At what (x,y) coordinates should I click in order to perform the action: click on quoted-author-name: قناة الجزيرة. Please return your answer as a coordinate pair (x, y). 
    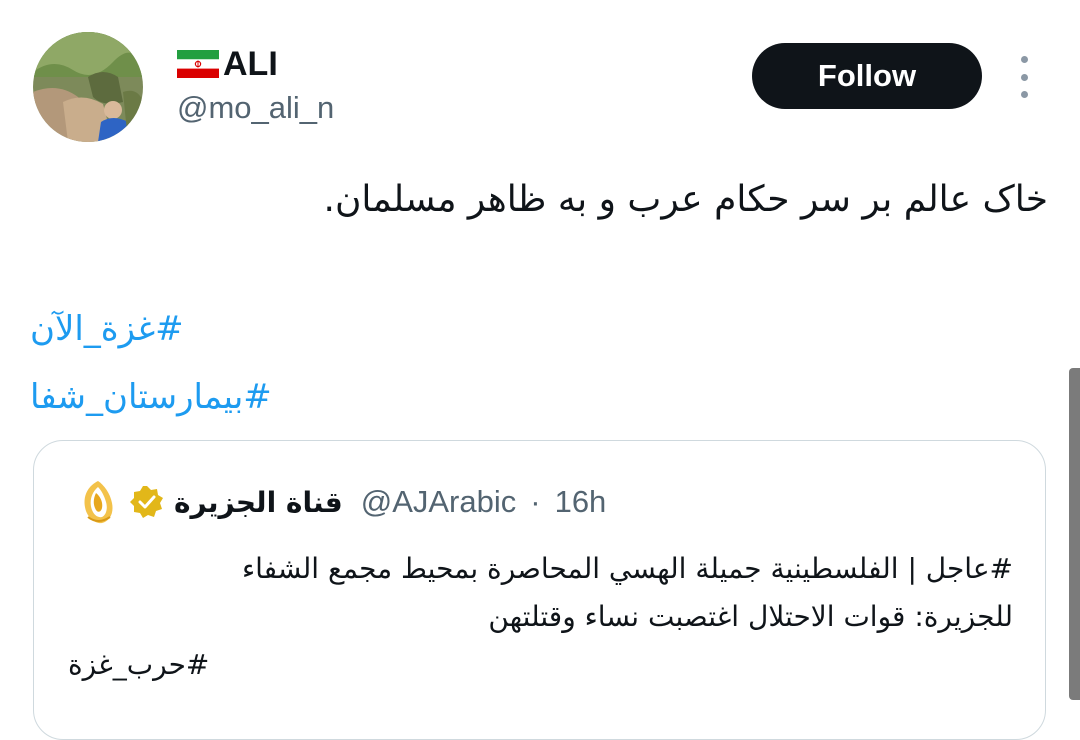
    Looking at the image, I should click on (258, 502).